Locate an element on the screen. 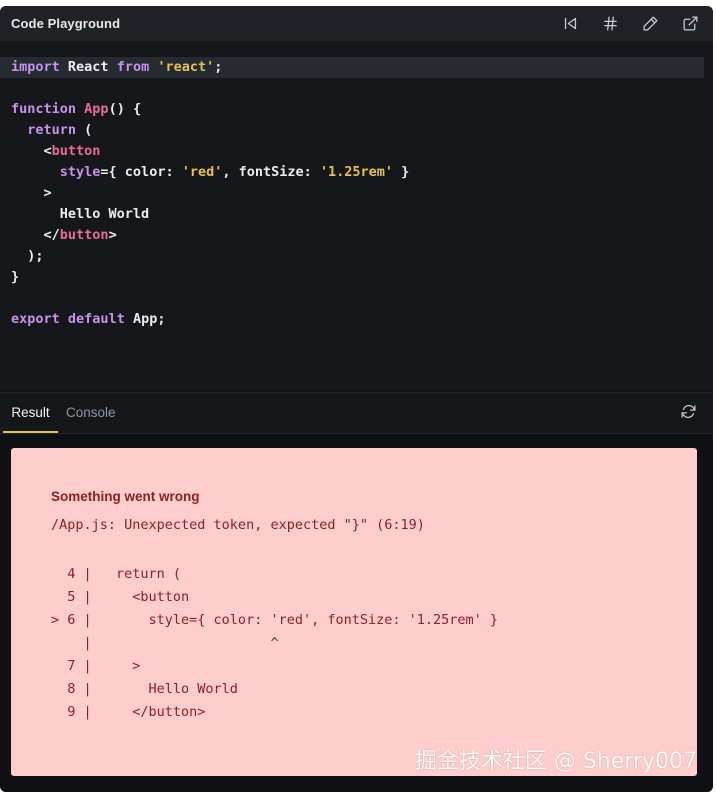 The image size is (716, 792). code-token: React is located at coordinates (88, 67).